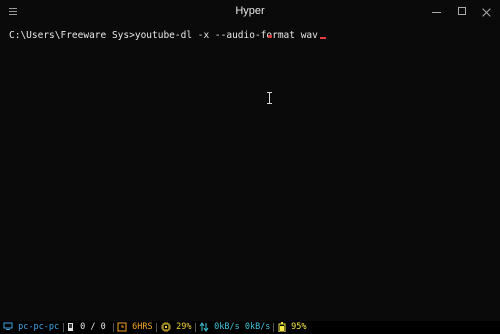  I want to click on battery-segment: 95%, so click(292, 327).